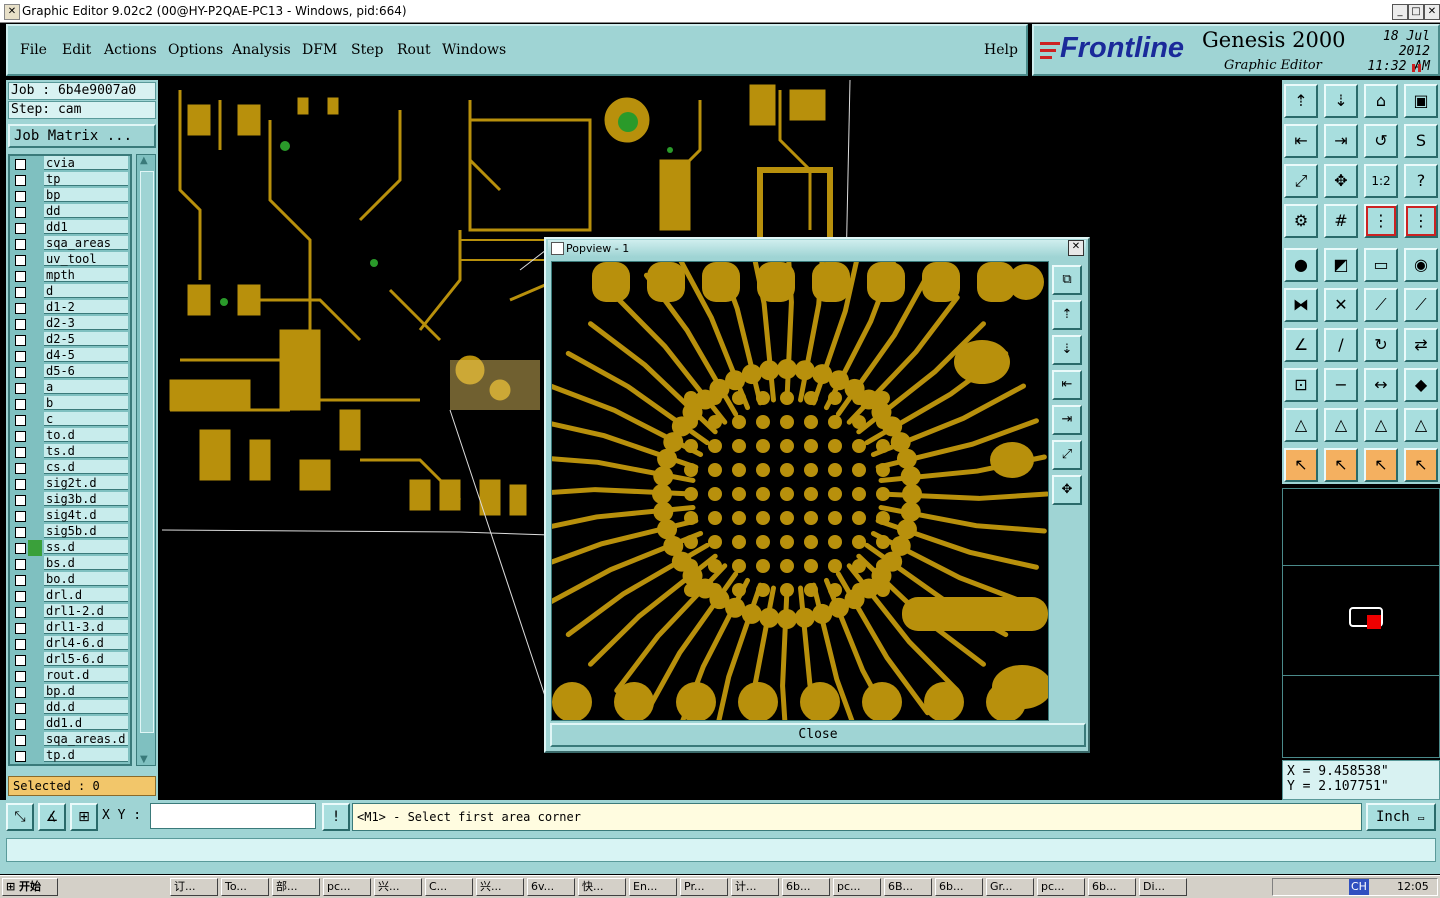  I want to click on unit-selector: Inch ▭, so click(1401, 817).